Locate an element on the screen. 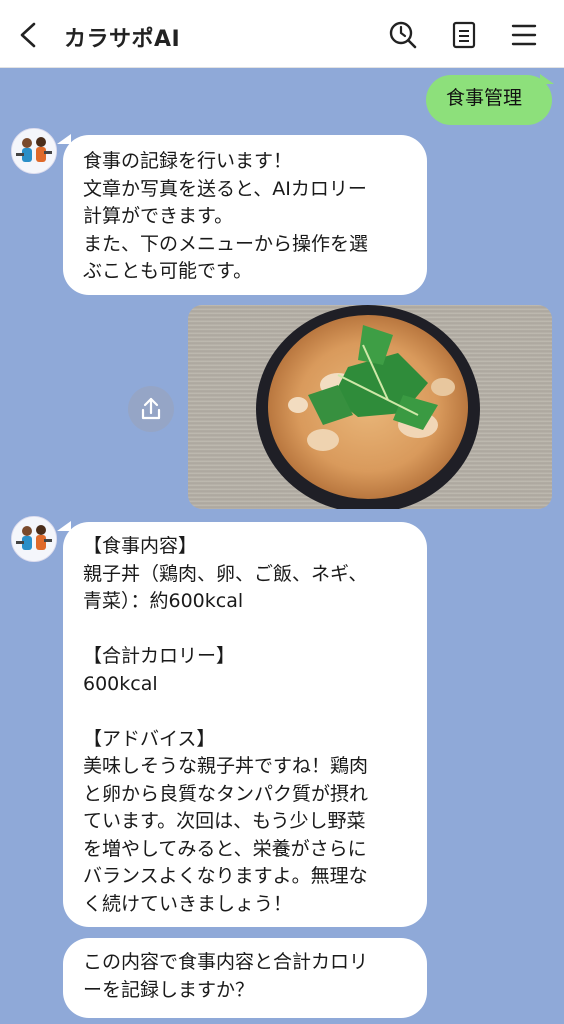  meal-photo is located at coordinates (370, 407).